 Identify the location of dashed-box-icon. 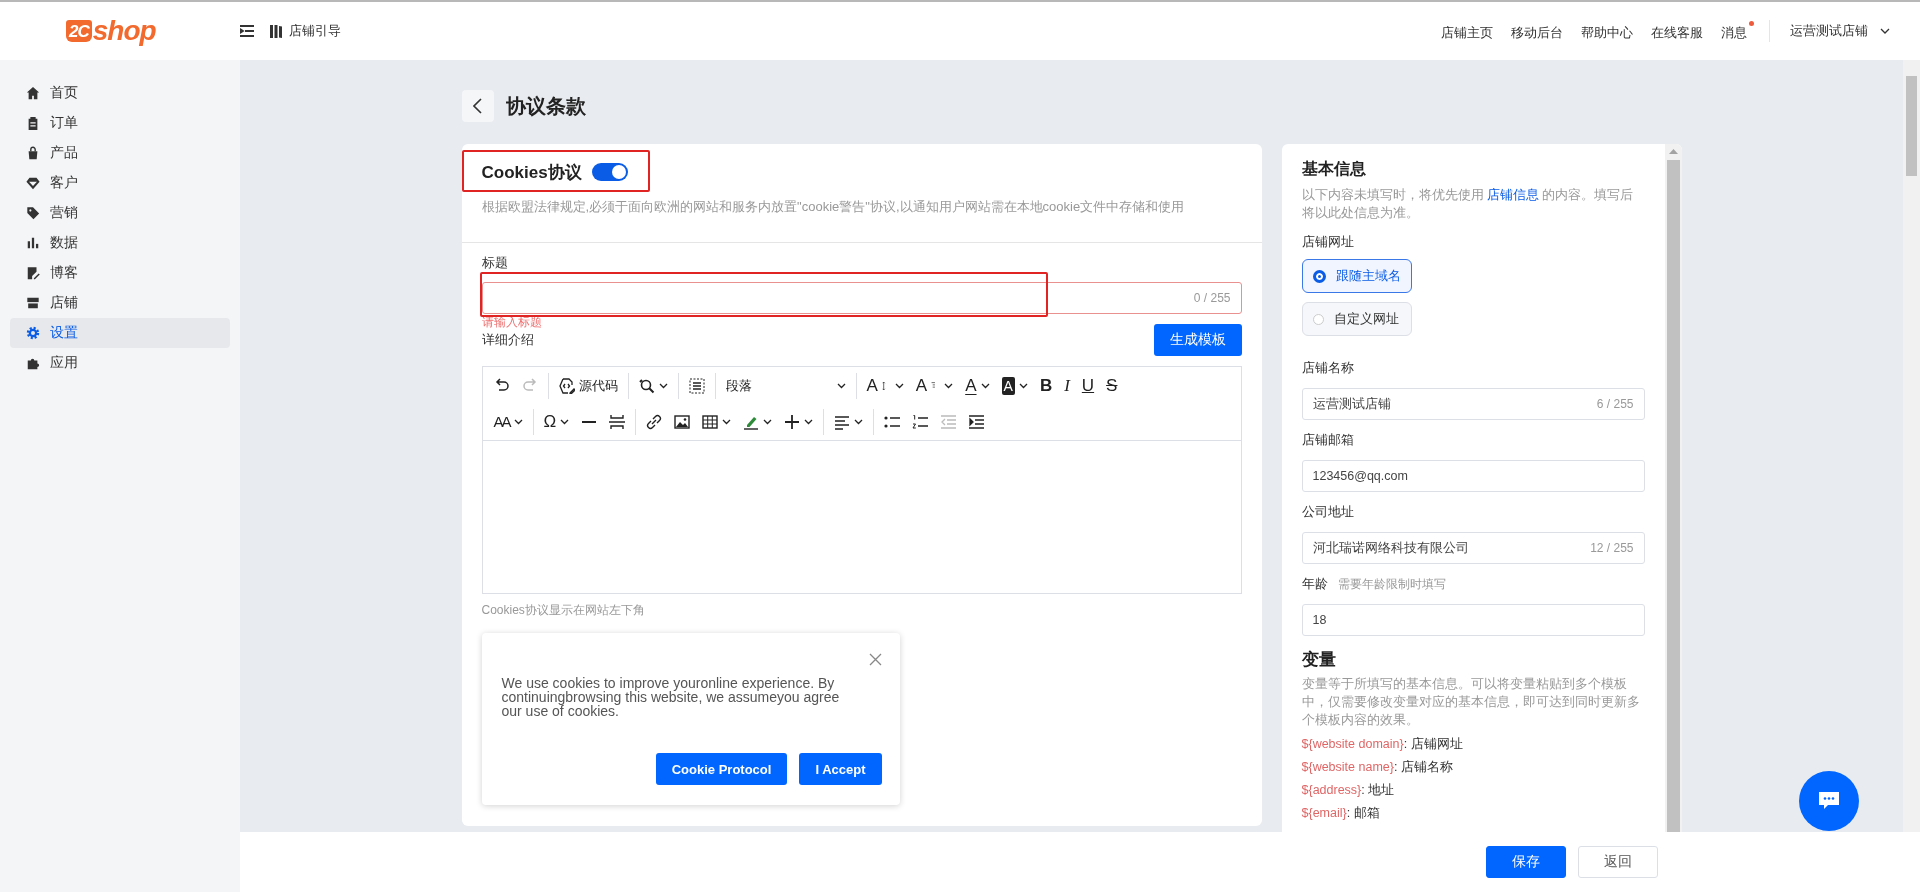
(696, 385).